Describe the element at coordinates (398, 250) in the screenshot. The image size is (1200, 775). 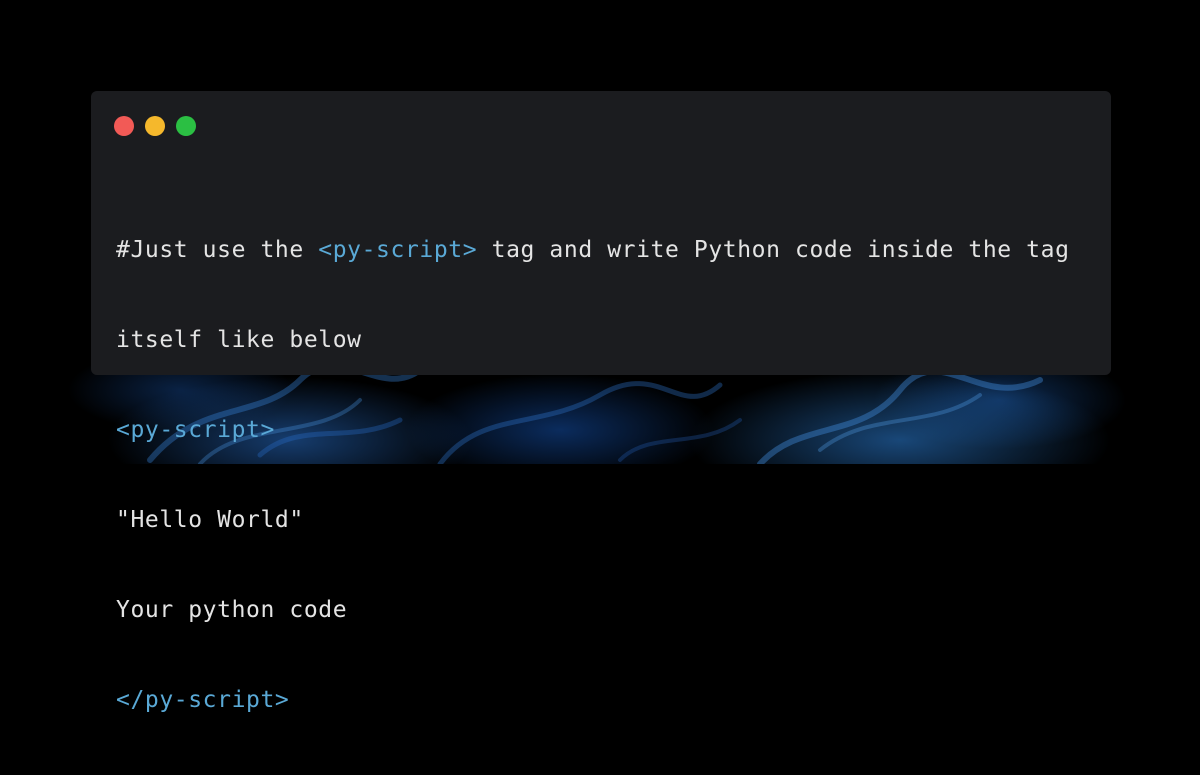
I see `py-script-tag-inline: <py-script>` at that location.